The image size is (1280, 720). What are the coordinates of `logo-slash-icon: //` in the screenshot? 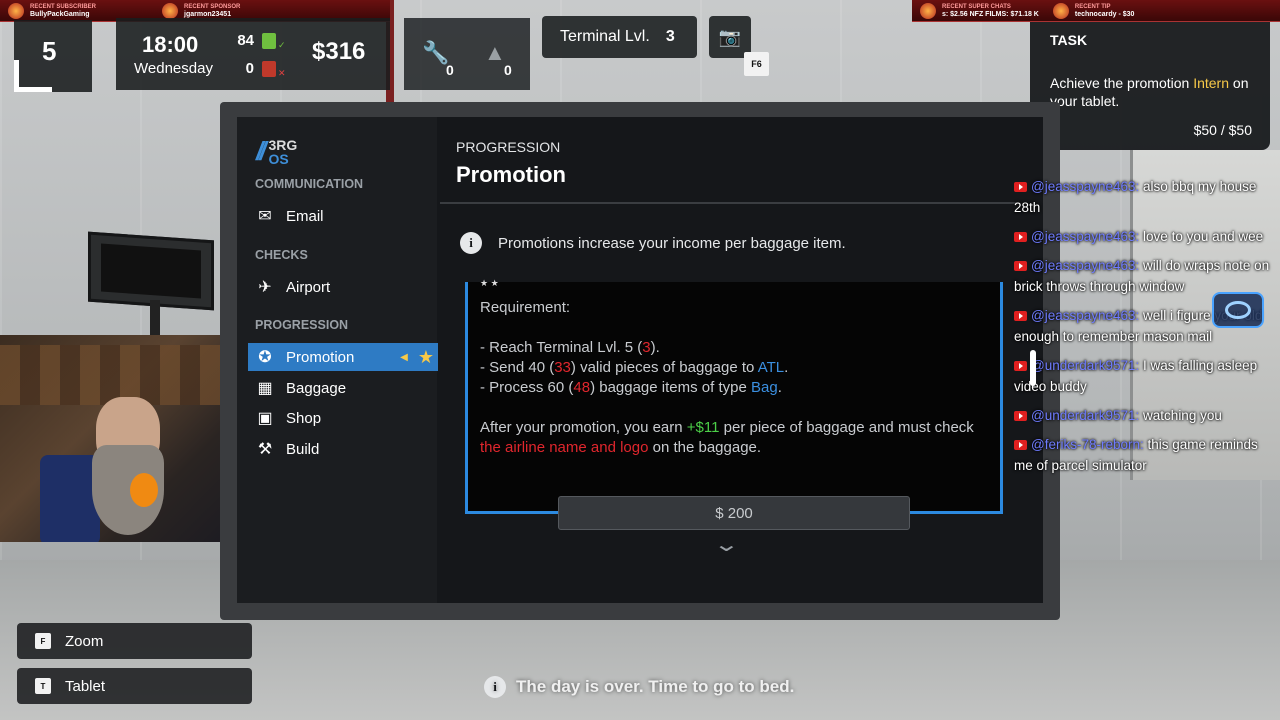 It's located at (261, 151).